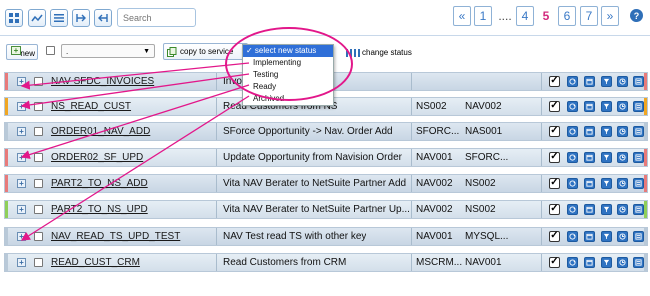  What do you see at coordinates (59, 18) in the screenshot?
I see `columns-button` at bounding box center [59, 18].